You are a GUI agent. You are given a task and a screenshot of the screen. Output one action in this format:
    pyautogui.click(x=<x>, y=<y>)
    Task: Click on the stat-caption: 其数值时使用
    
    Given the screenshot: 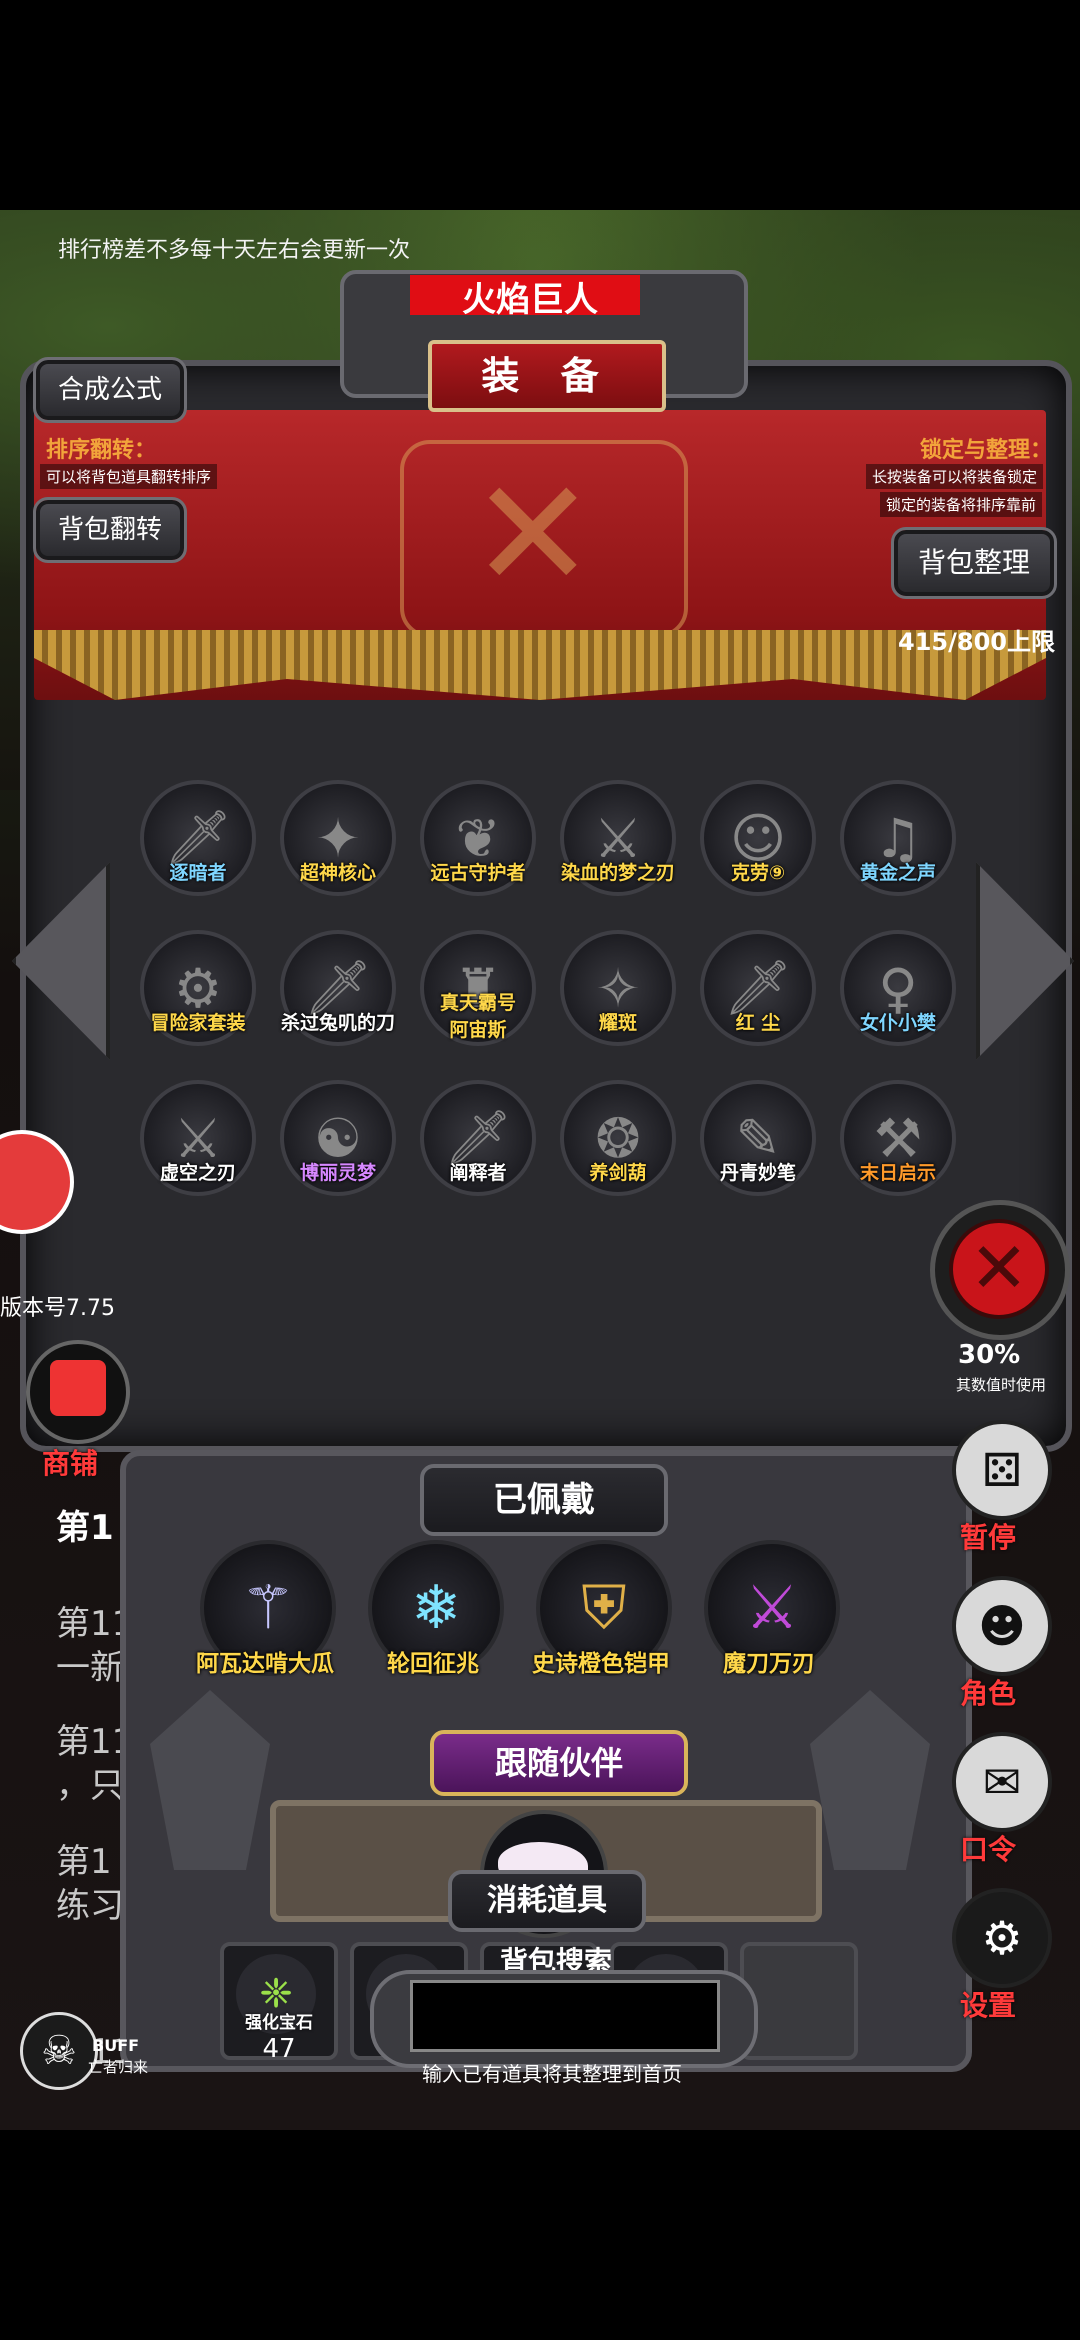 What is the action you would take?
    pyautogui.click(x=1001, y=1385)
    